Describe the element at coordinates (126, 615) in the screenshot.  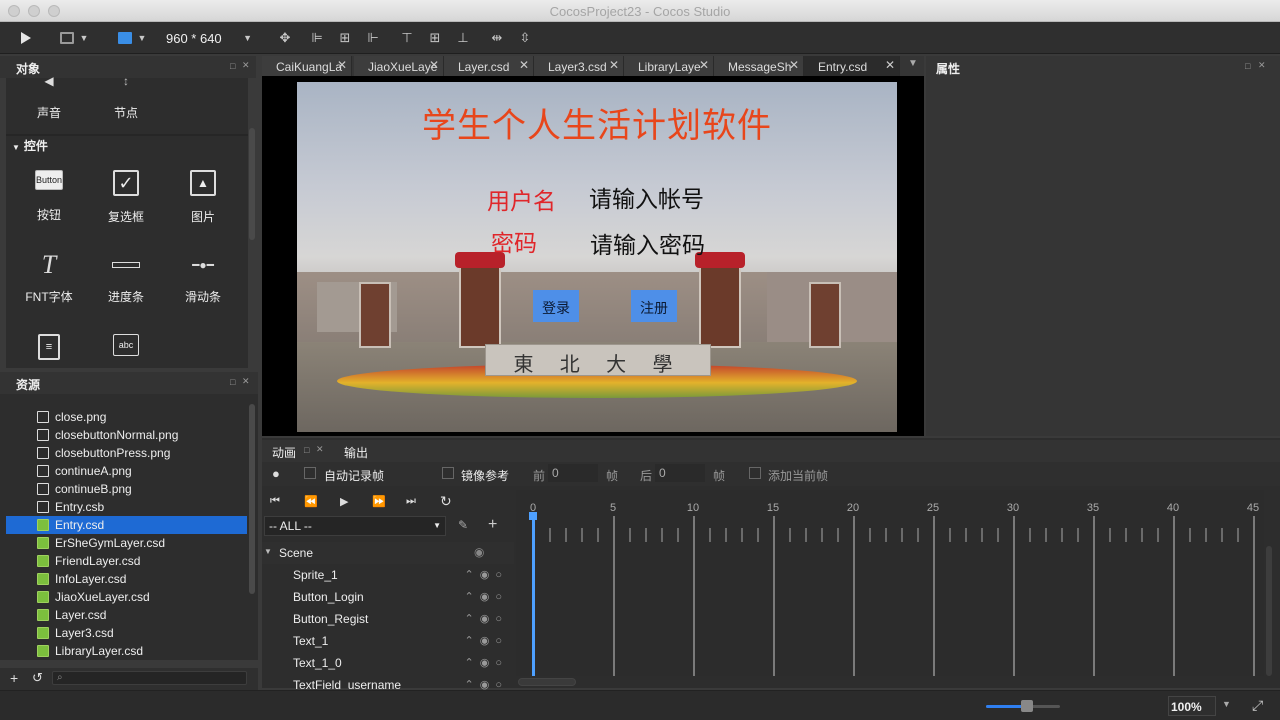
I see `resource-item: Layer.csd` at that location.